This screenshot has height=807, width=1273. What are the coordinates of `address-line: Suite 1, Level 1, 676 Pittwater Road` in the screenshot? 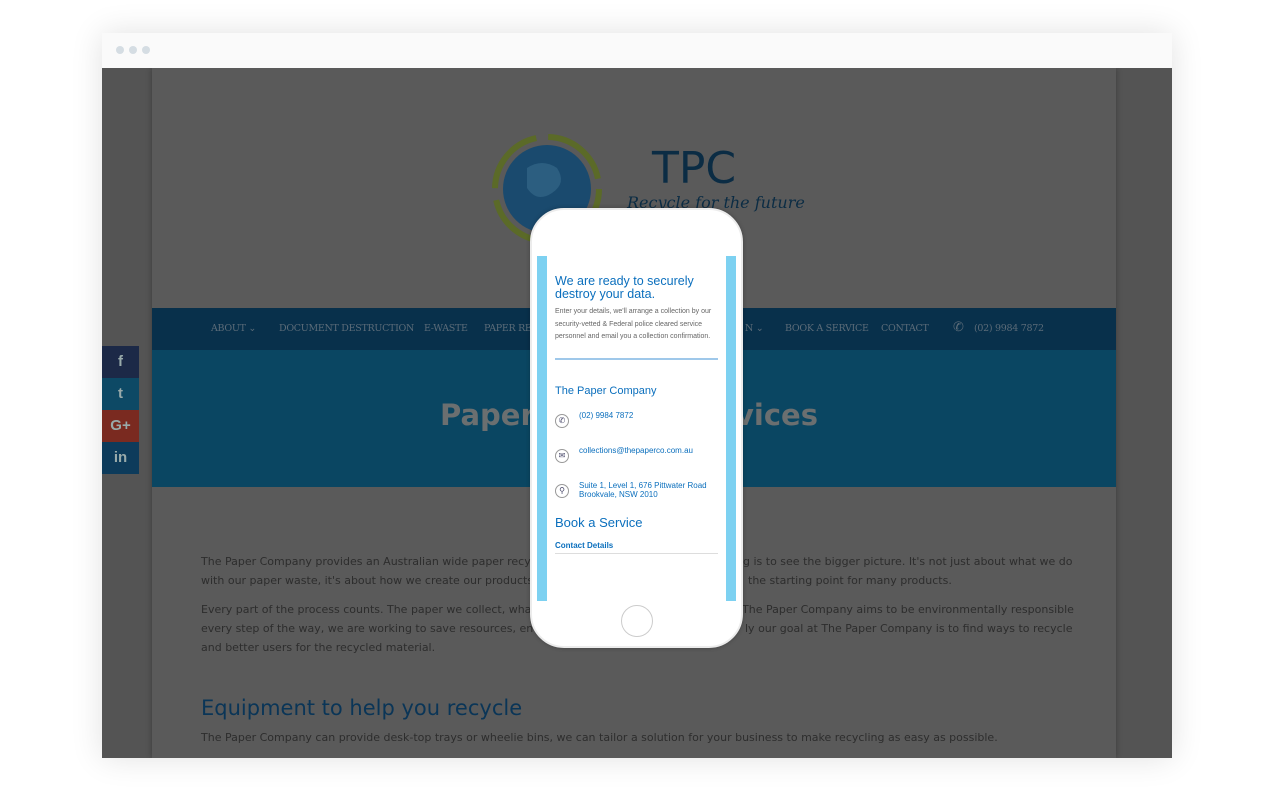 It's located at (643, 485).